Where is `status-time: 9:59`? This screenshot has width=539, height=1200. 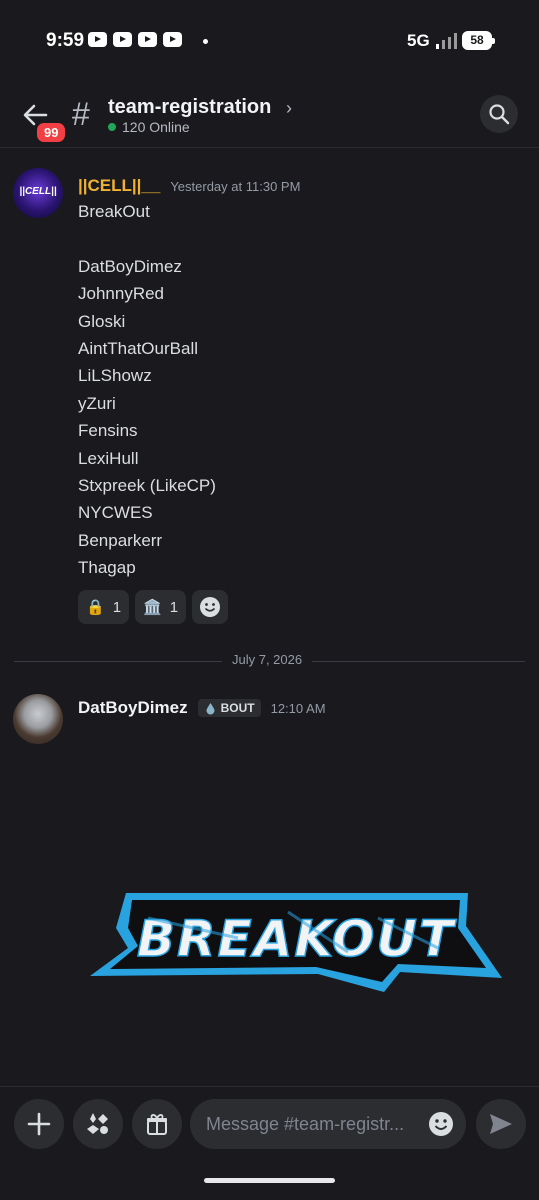
status-time: 9:59 is located at coordinates (65, 40).